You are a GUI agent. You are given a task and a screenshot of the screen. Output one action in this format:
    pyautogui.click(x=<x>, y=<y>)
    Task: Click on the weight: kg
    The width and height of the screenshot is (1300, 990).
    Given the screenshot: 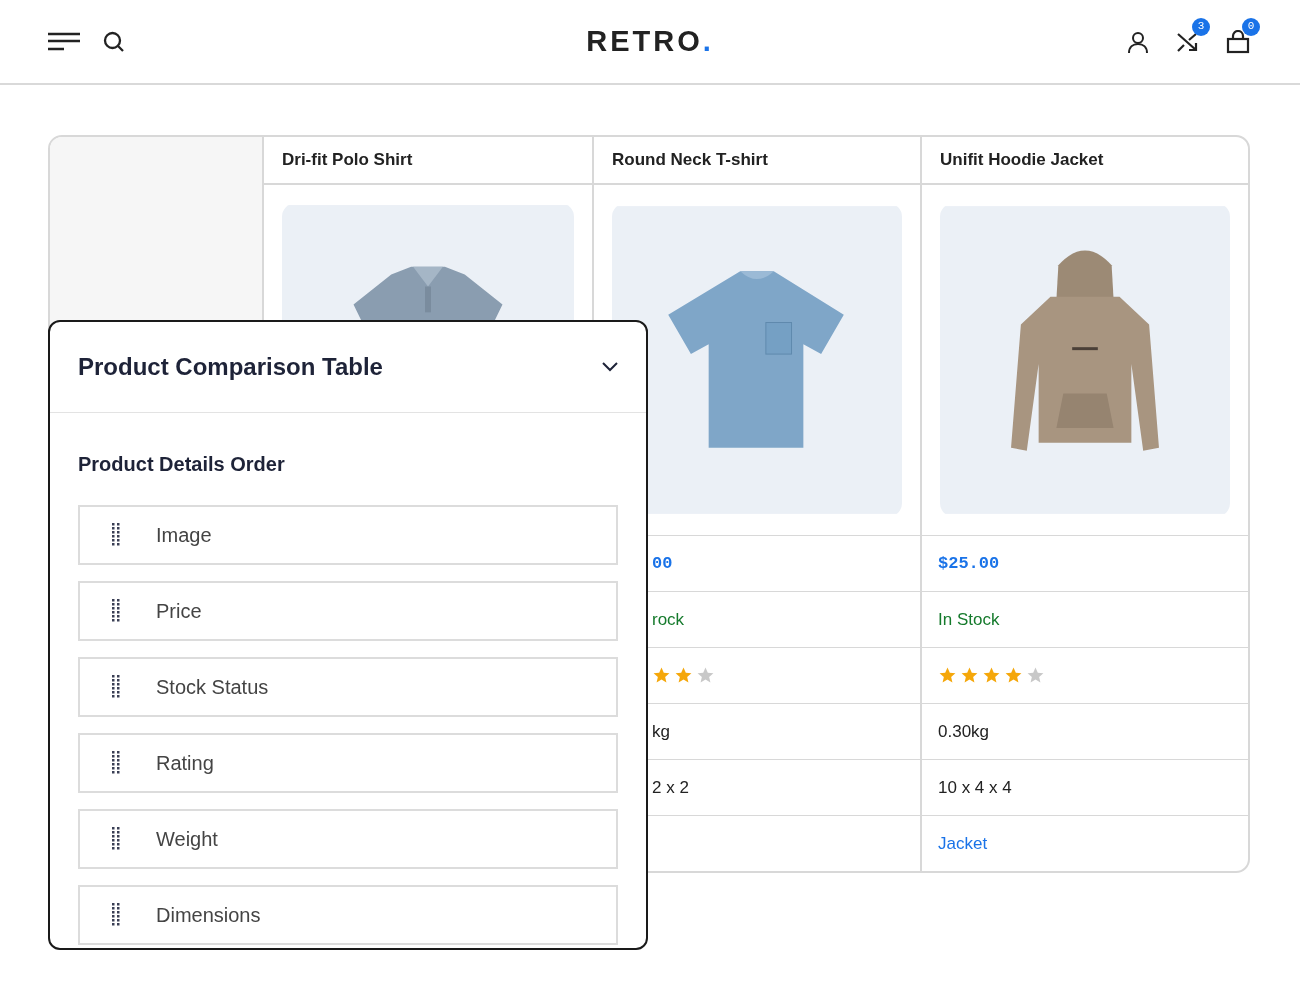 What is the action you would take?
    pyautogui.click(x=661, y=731)
    